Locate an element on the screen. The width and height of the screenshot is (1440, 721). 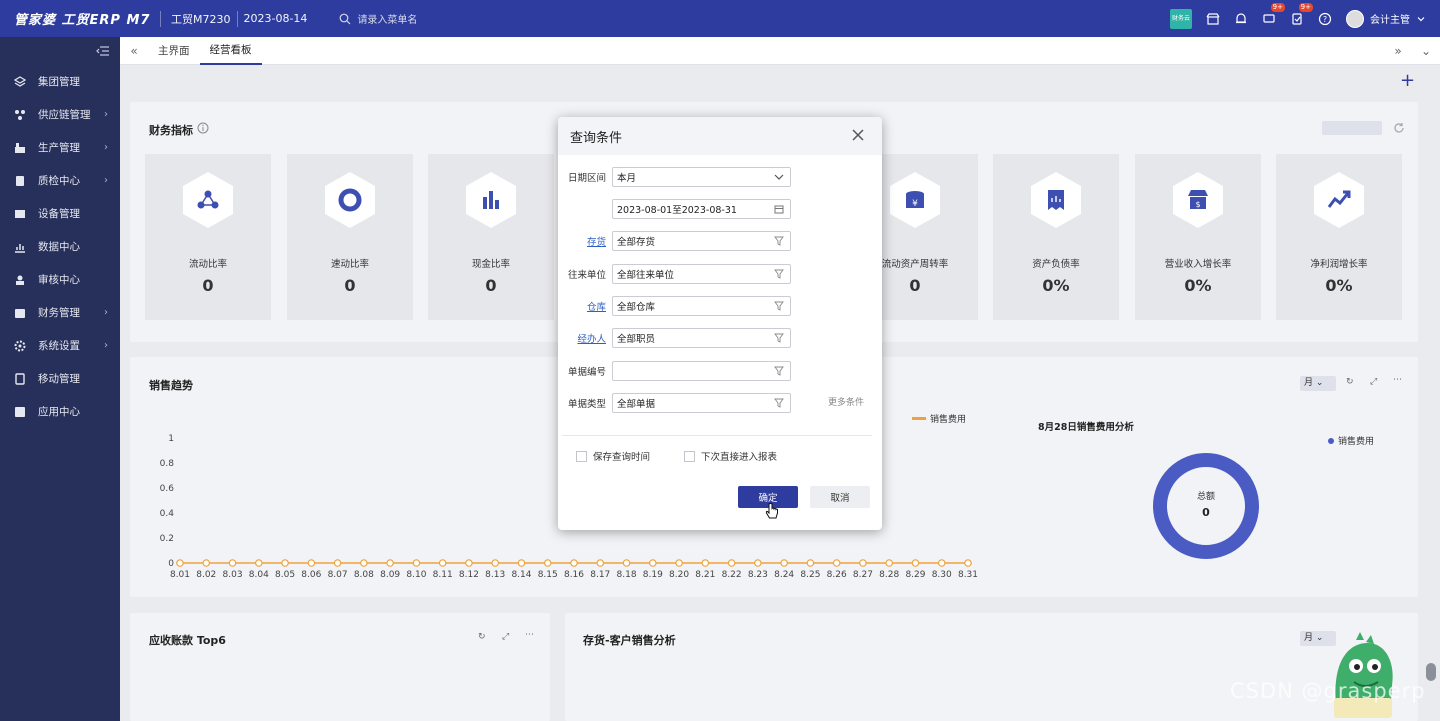
field-value: 全部往来单位 is located at coordinates (645, 274).